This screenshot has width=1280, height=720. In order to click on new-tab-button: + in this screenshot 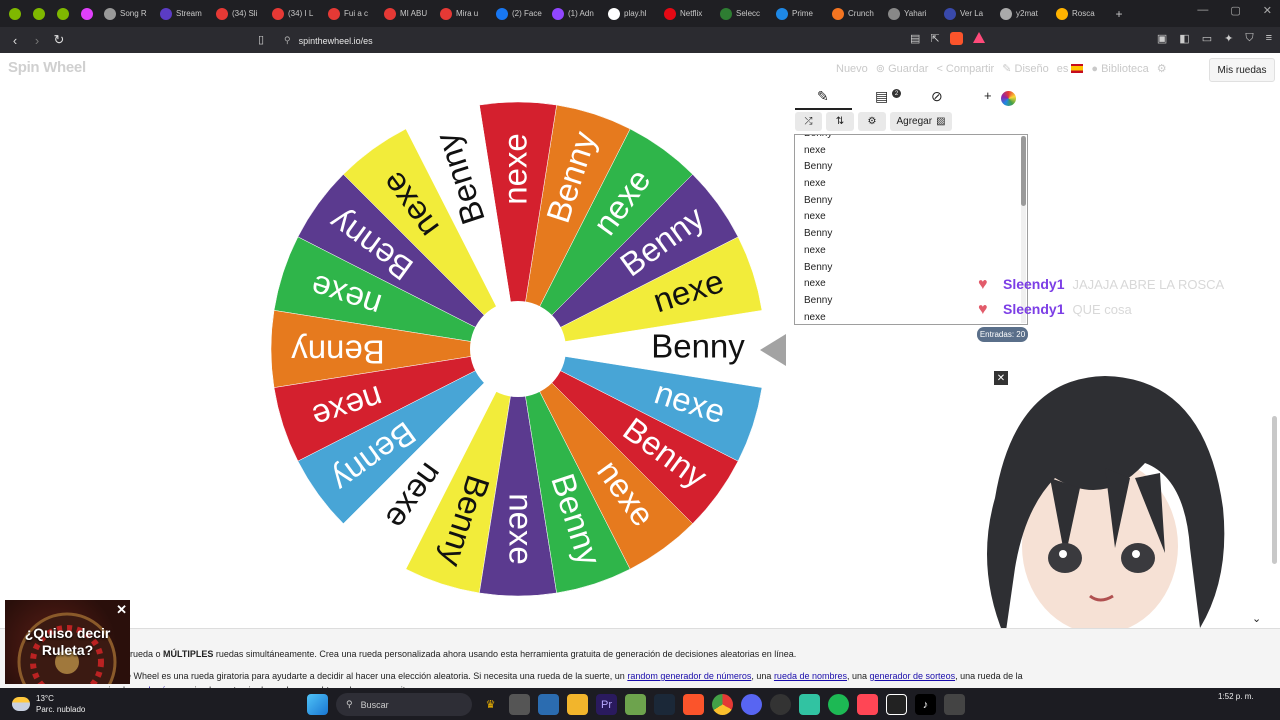, I will do `click(1119, 14)`.